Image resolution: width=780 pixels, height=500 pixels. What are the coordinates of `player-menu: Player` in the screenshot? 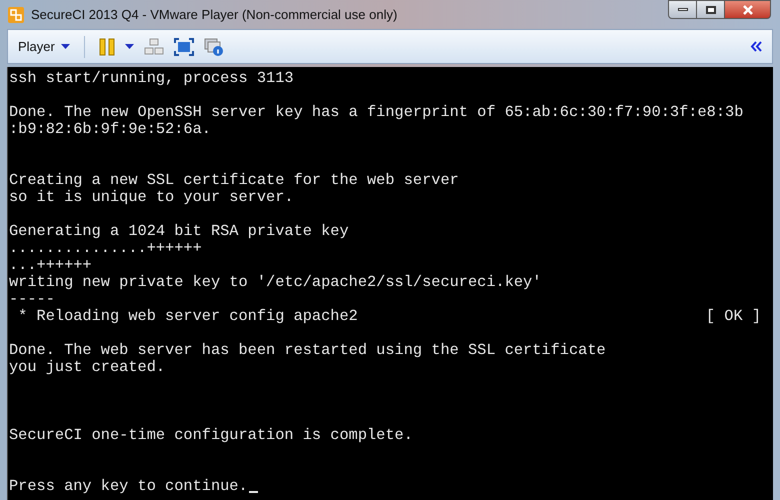 It's located at (44, 46).